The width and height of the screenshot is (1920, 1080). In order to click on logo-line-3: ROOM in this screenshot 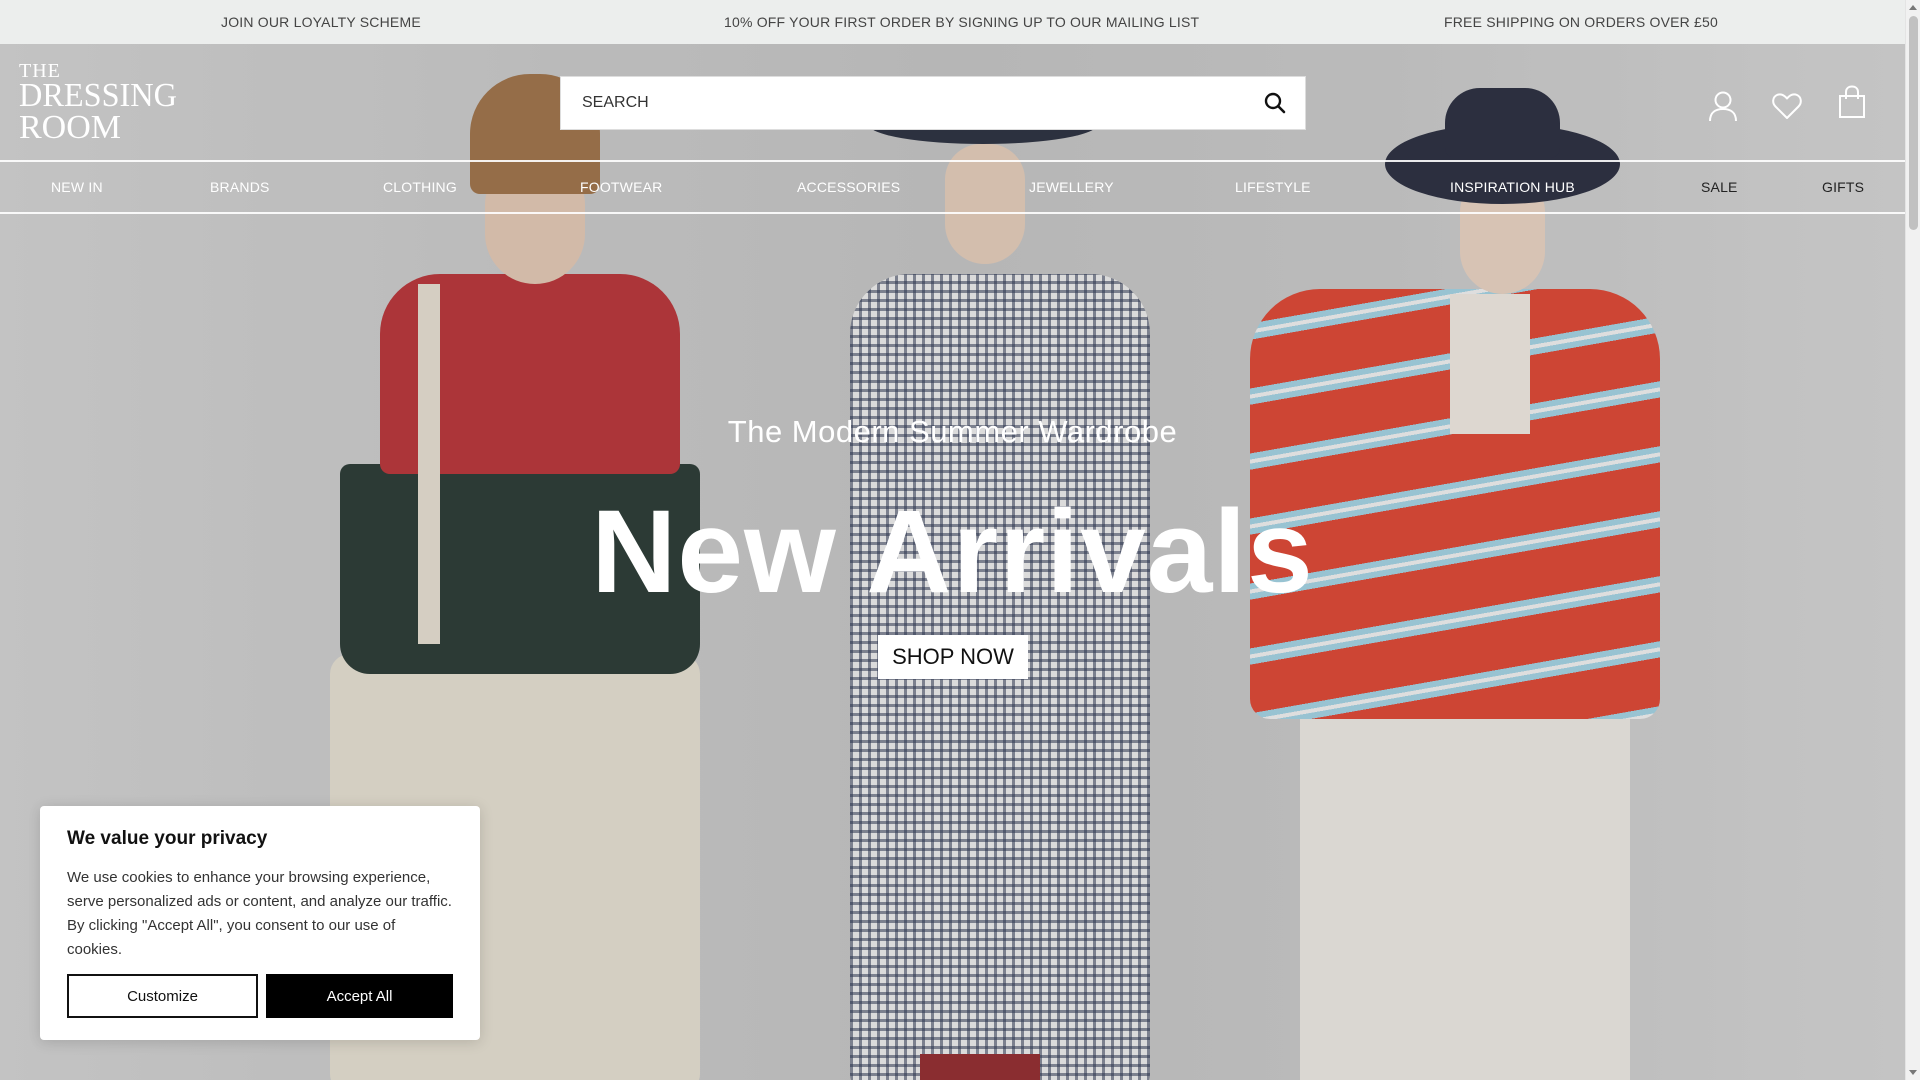, I will do `click(70, 127)`.